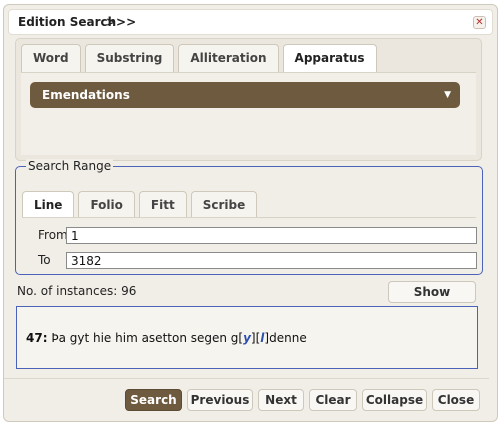 The width and height of the screenshot is (504, 428). Describe the element at coordinates (53, 235) in the screenshot. I see `from-label: From` at that location.